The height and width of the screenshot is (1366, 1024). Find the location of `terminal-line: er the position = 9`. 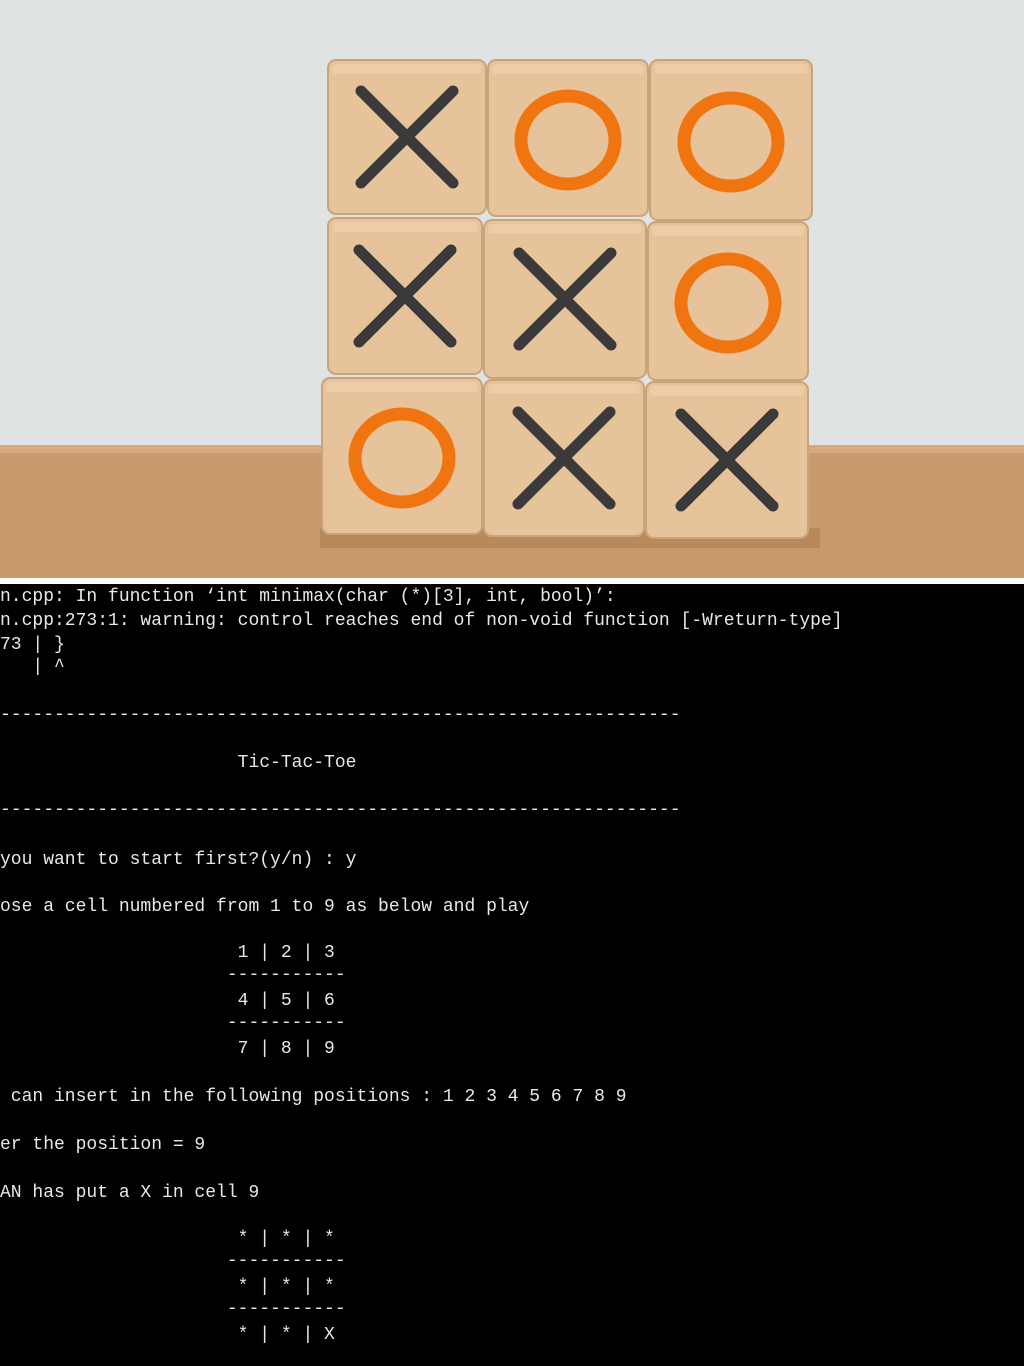

terminal-line: er the position = 9 is located at coordinates (103, 1145).